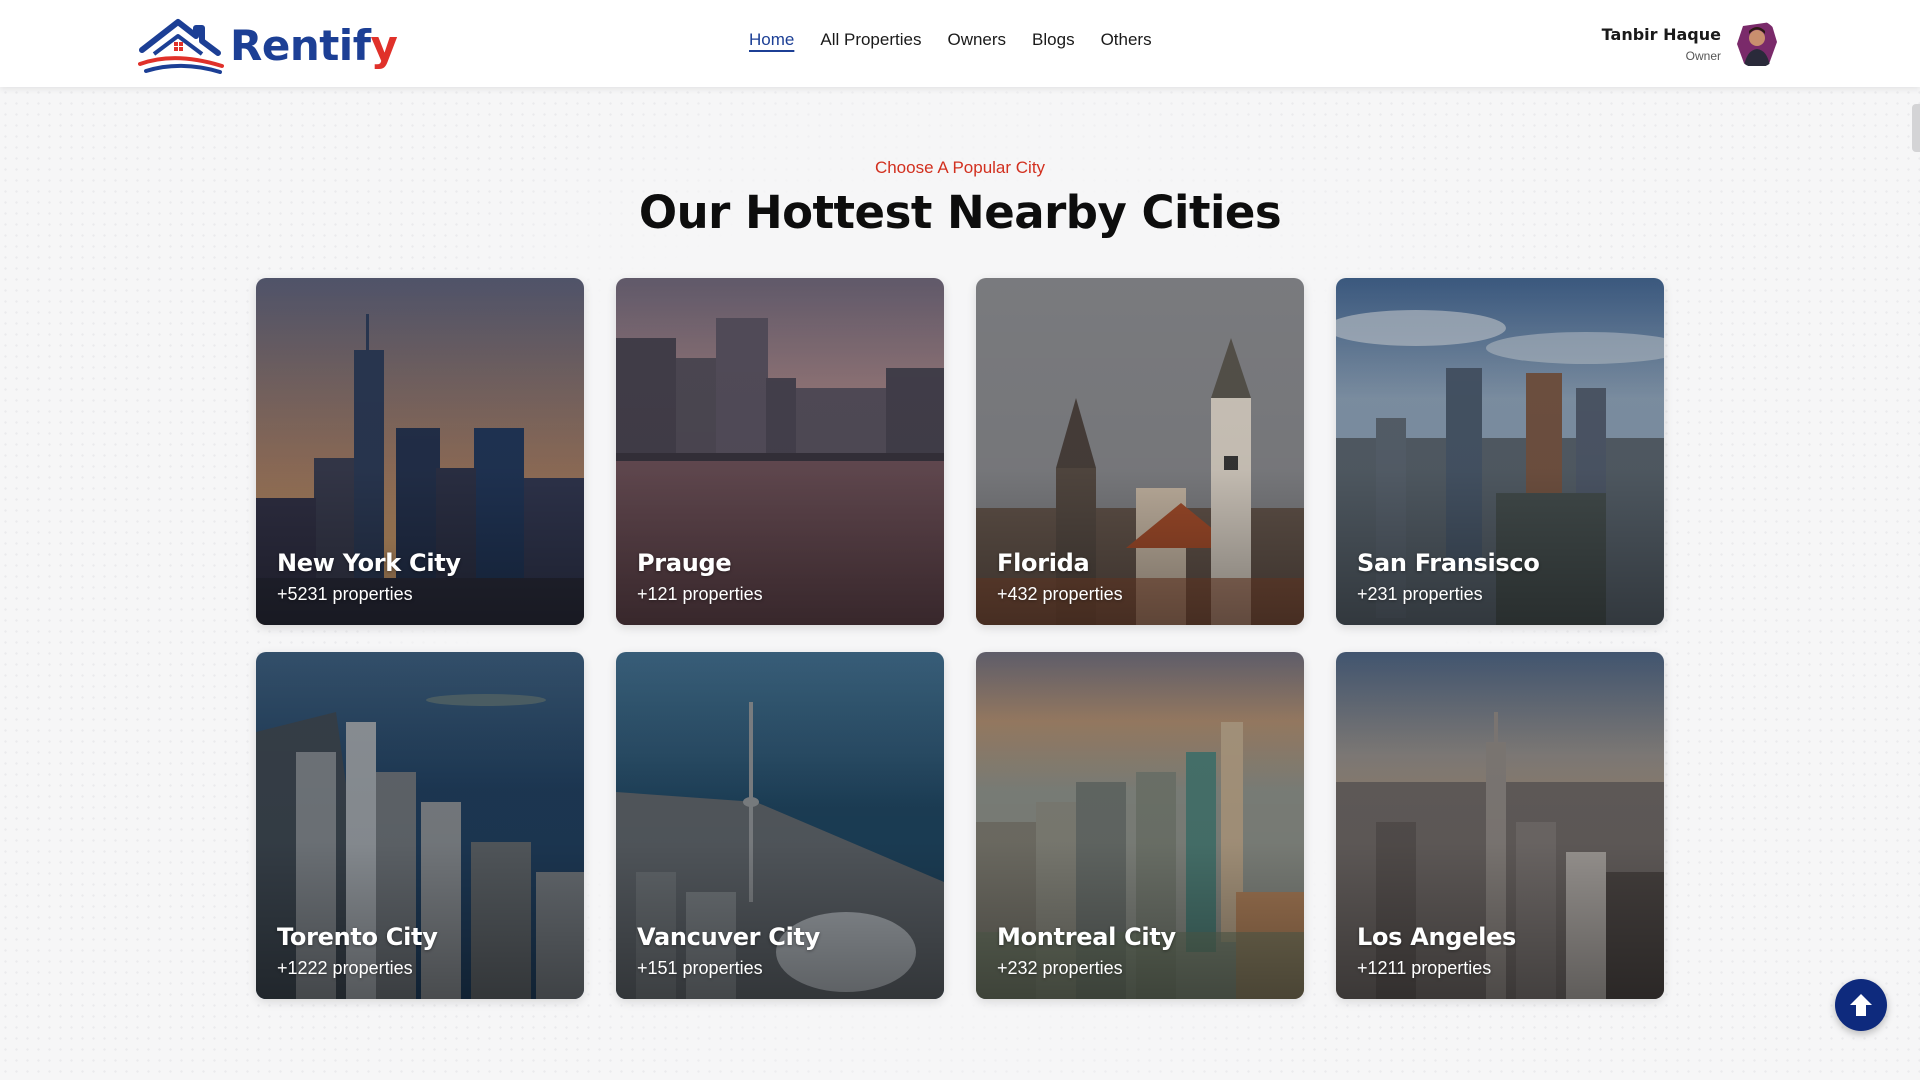 The height and width of the screenshot is (1080, 1920). I want to click on nav-all-properties: All Properties, so click(870, 40).